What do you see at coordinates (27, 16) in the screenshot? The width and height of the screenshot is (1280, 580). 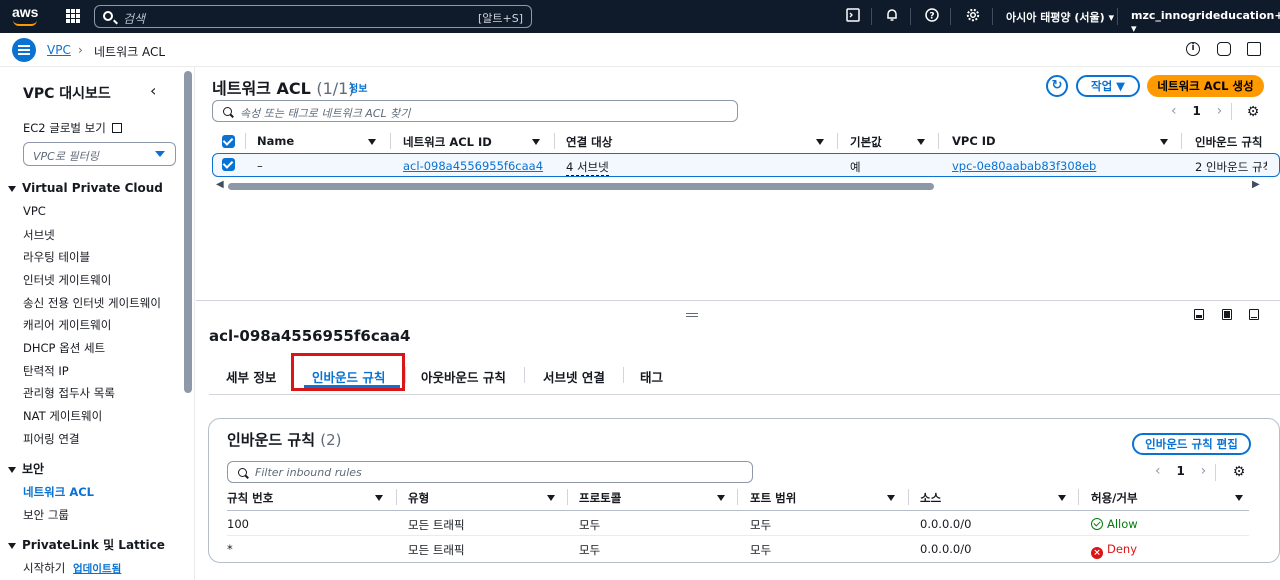 I see `aws-logo: aws` at bounding box center [27, 16].